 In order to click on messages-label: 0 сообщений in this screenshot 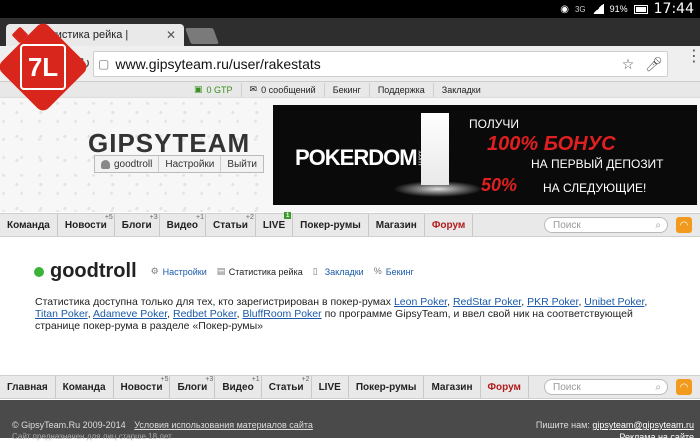, I will do `click(288, 89)`.